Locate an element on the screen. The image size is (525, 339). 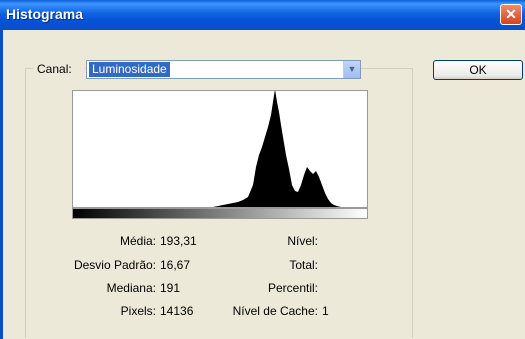
std-dev-label: Desvio Padrão: is located at coordinates (114, 265).